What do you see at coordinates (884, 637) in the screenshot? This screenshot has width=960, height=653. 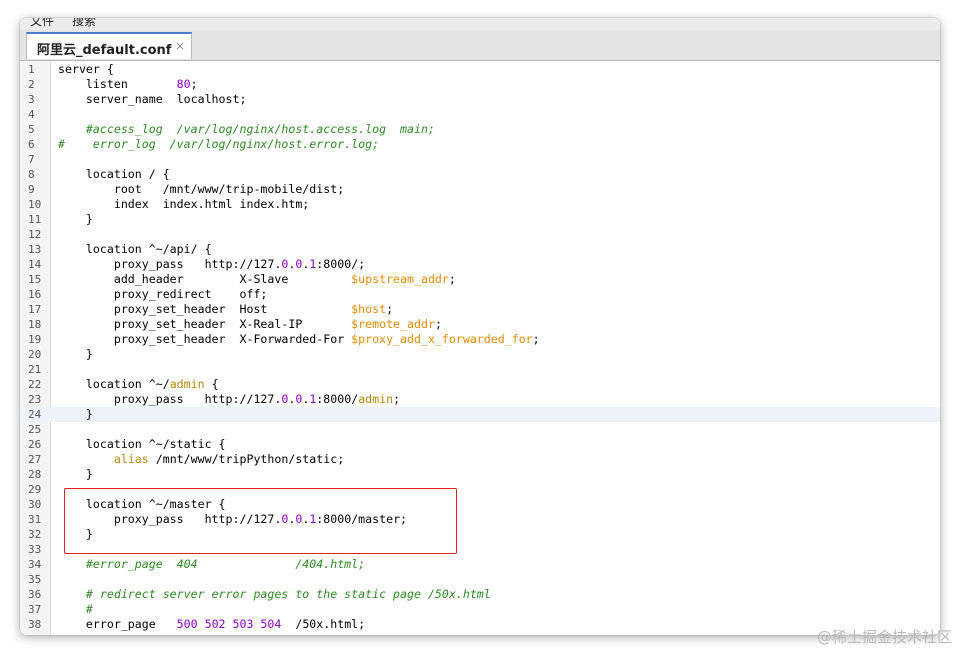 I see `watermark: @稀土掘金技术社区` at bounding box center [884, 637].